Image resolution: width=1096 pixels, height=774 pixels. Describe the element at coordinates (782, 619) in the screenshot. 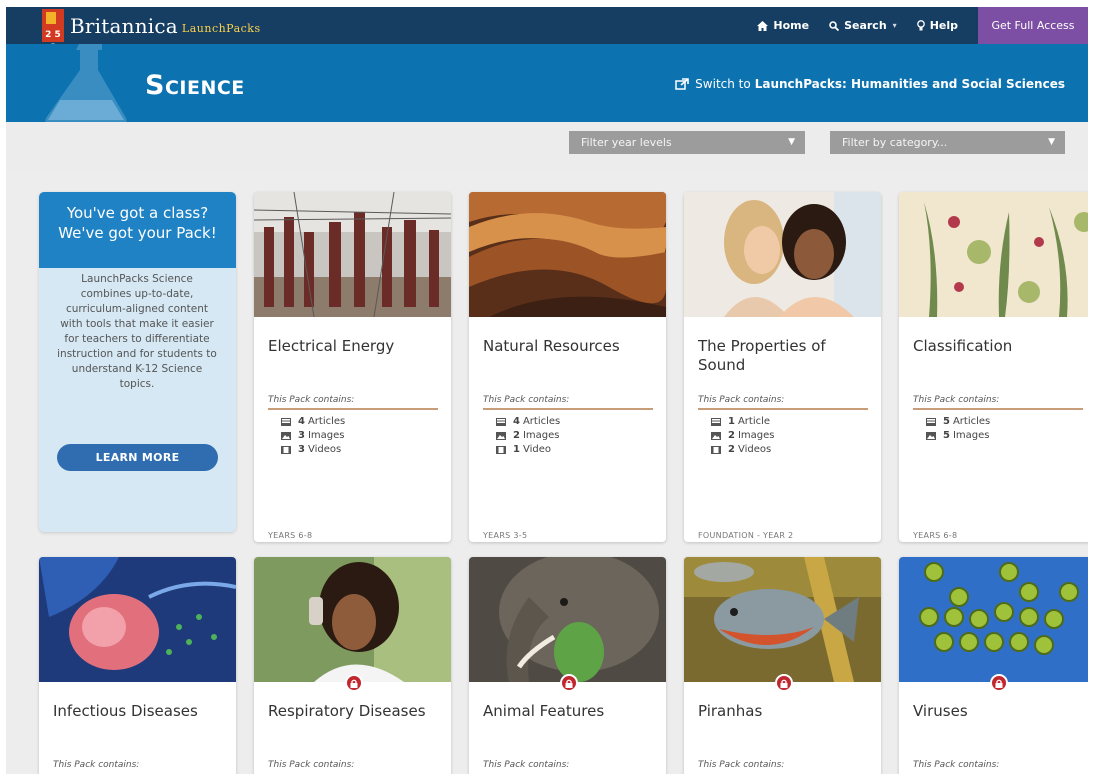

I see `piranha-fish-image` at that location.